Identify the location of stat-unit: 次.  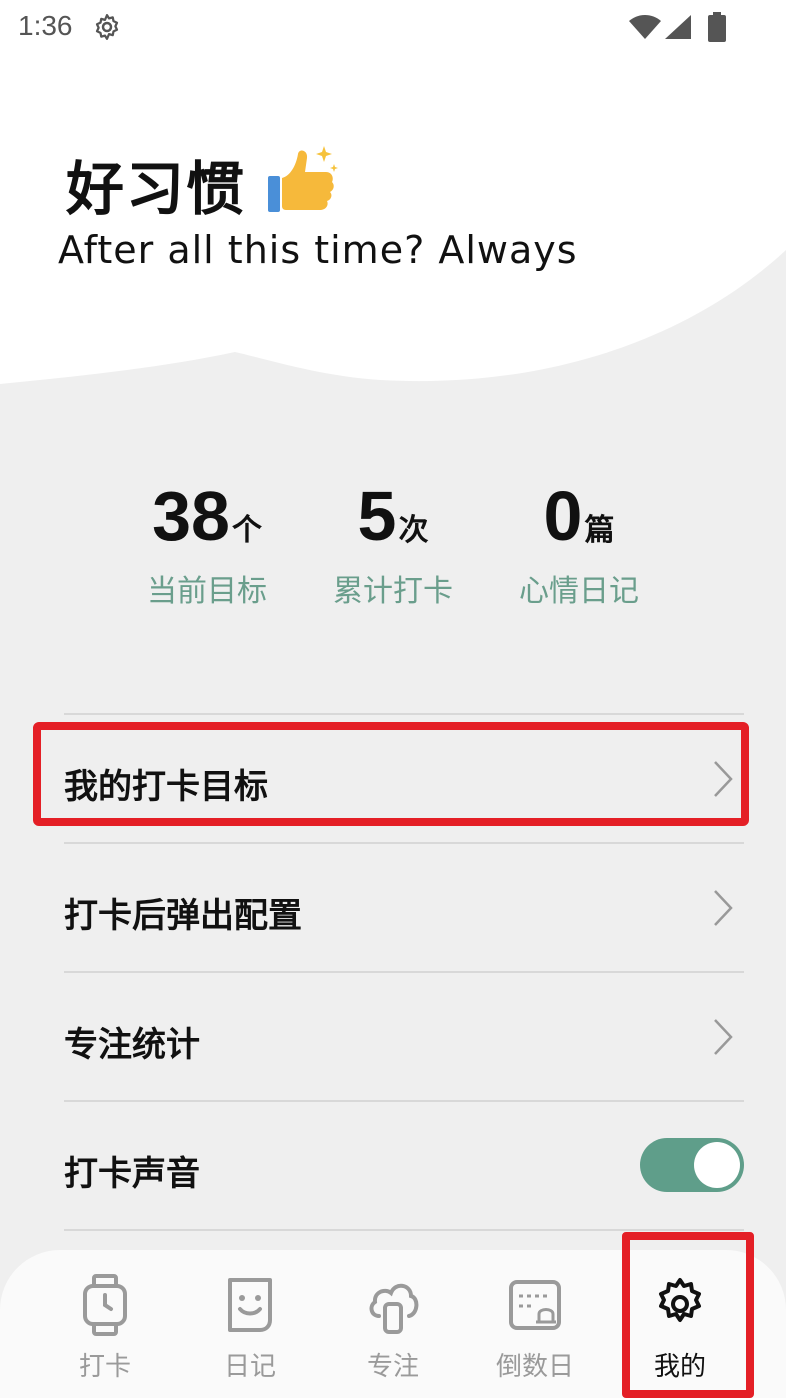
(413, 530).